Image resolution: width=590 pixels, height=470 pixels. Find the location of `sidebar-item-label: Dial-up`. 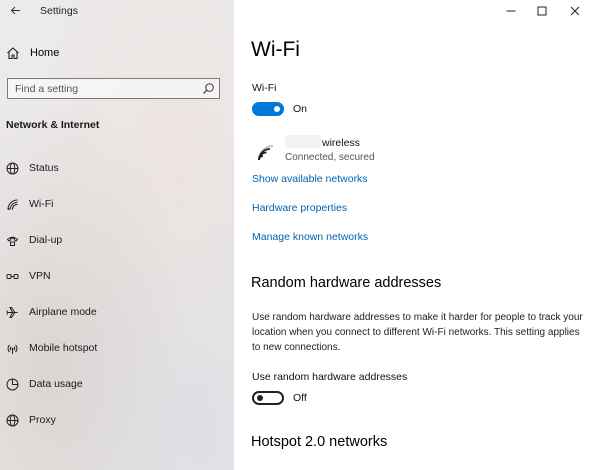

sidebar-item-label: Dial-up is located at coordinates (46, 240).